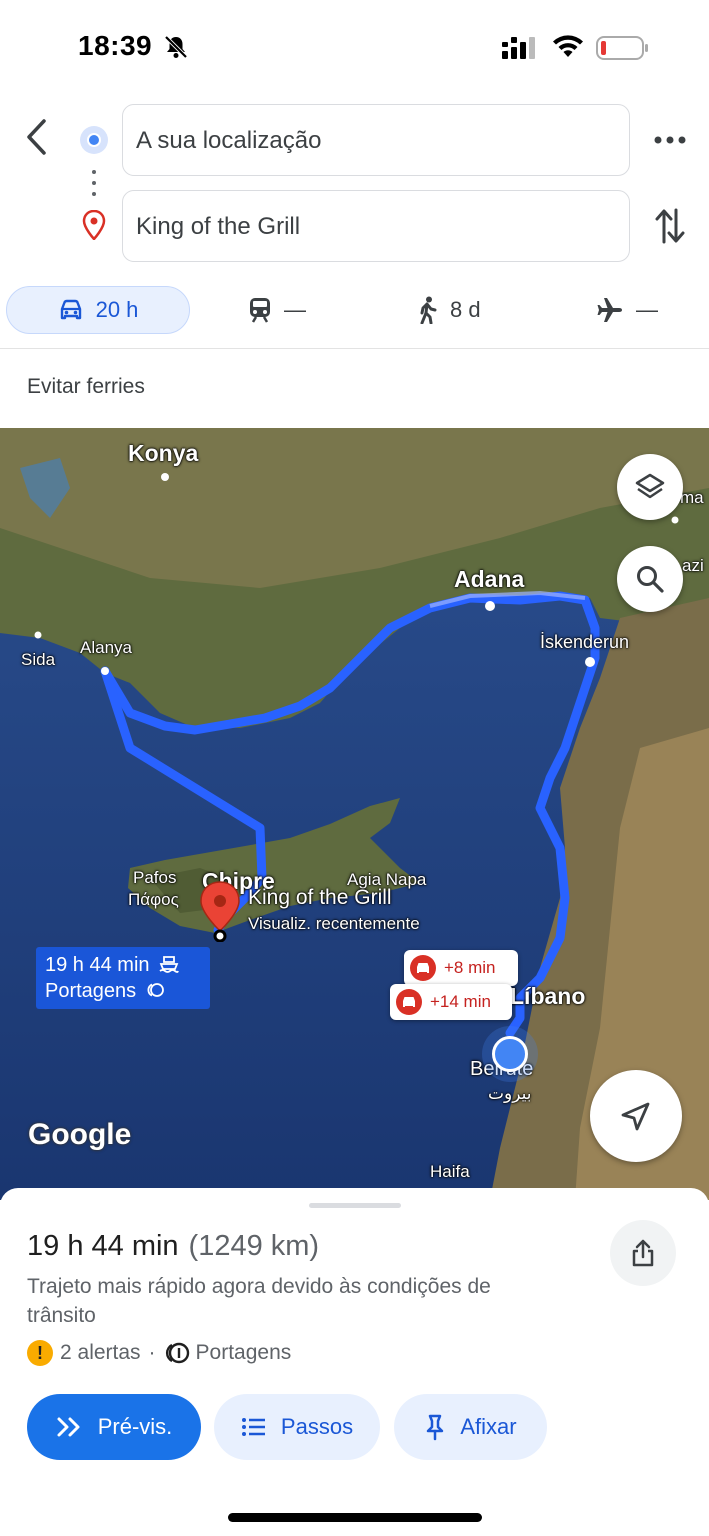 The width and height of the screenshot is (709, 1536). I want to click on double-chevron-icon, so click(68, 1427).